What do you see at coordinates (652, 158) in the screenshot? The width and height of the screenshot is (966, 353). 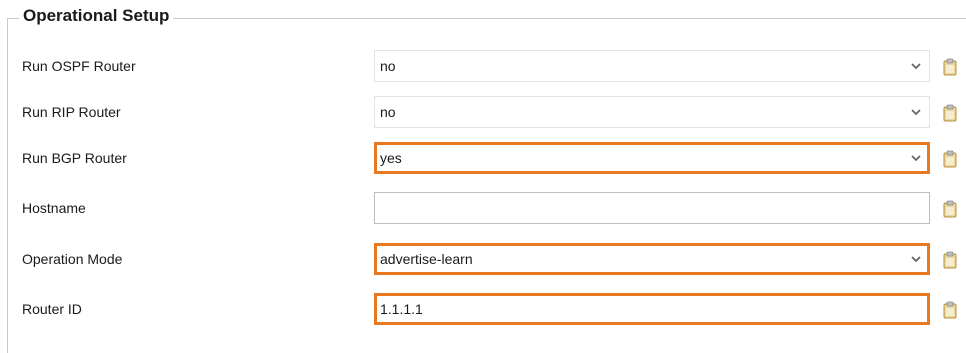 I see `run-bgp-router-select: yes` at bounding box center [652, 158].